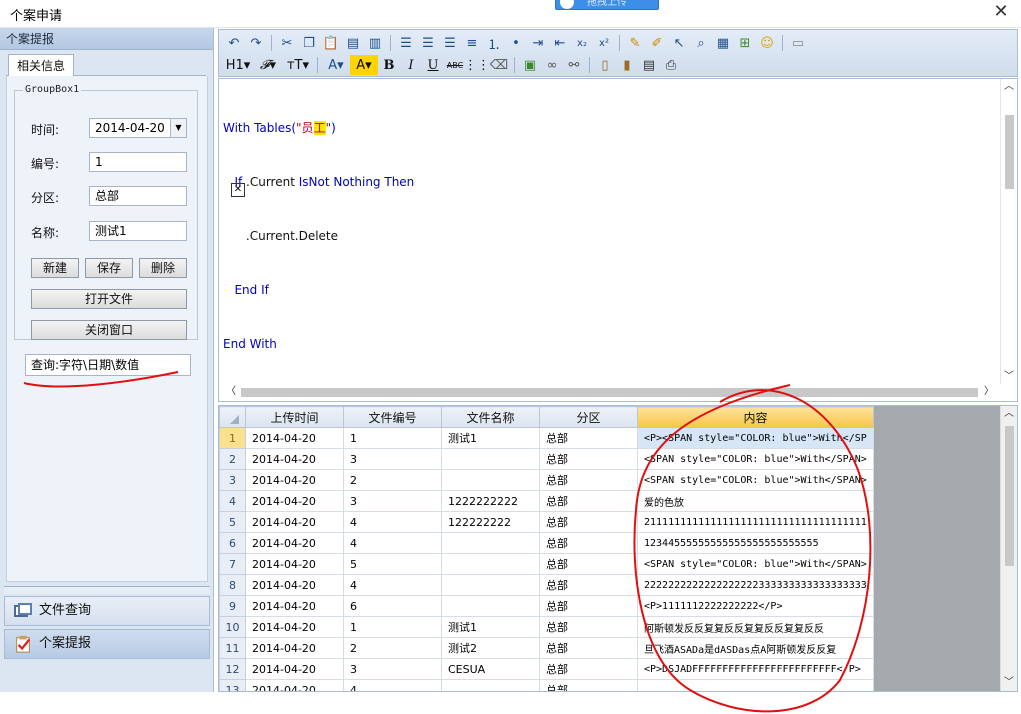 This screenshot has width=1021, height=714. I want to click on save-button: 保存, so click(109, 268).